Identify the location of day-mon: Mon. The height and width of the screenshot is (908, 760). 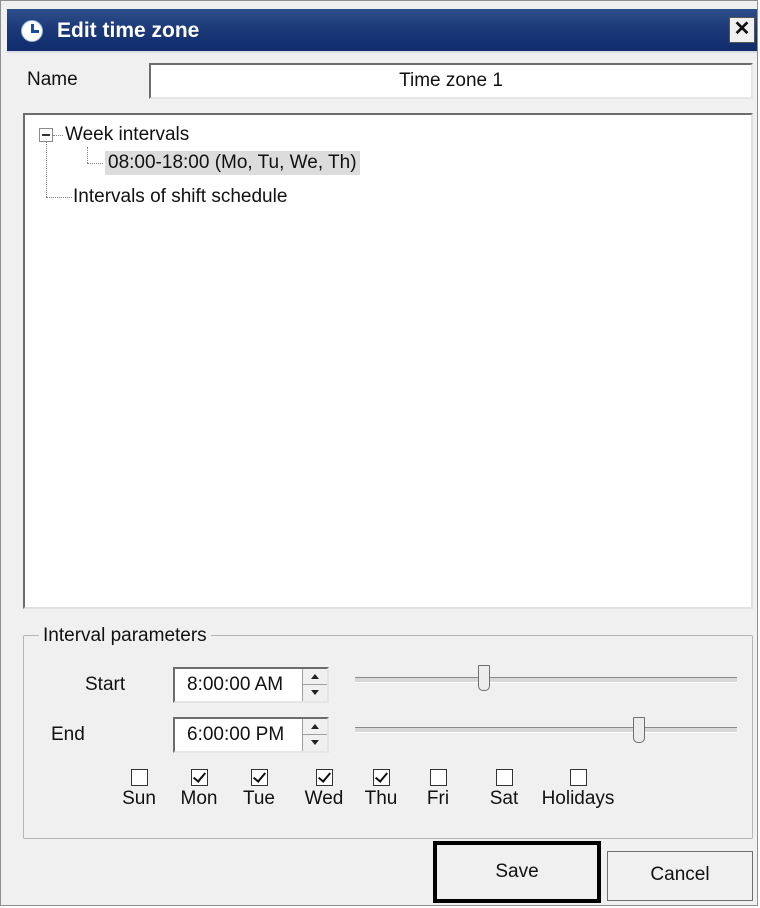
(199, 789).